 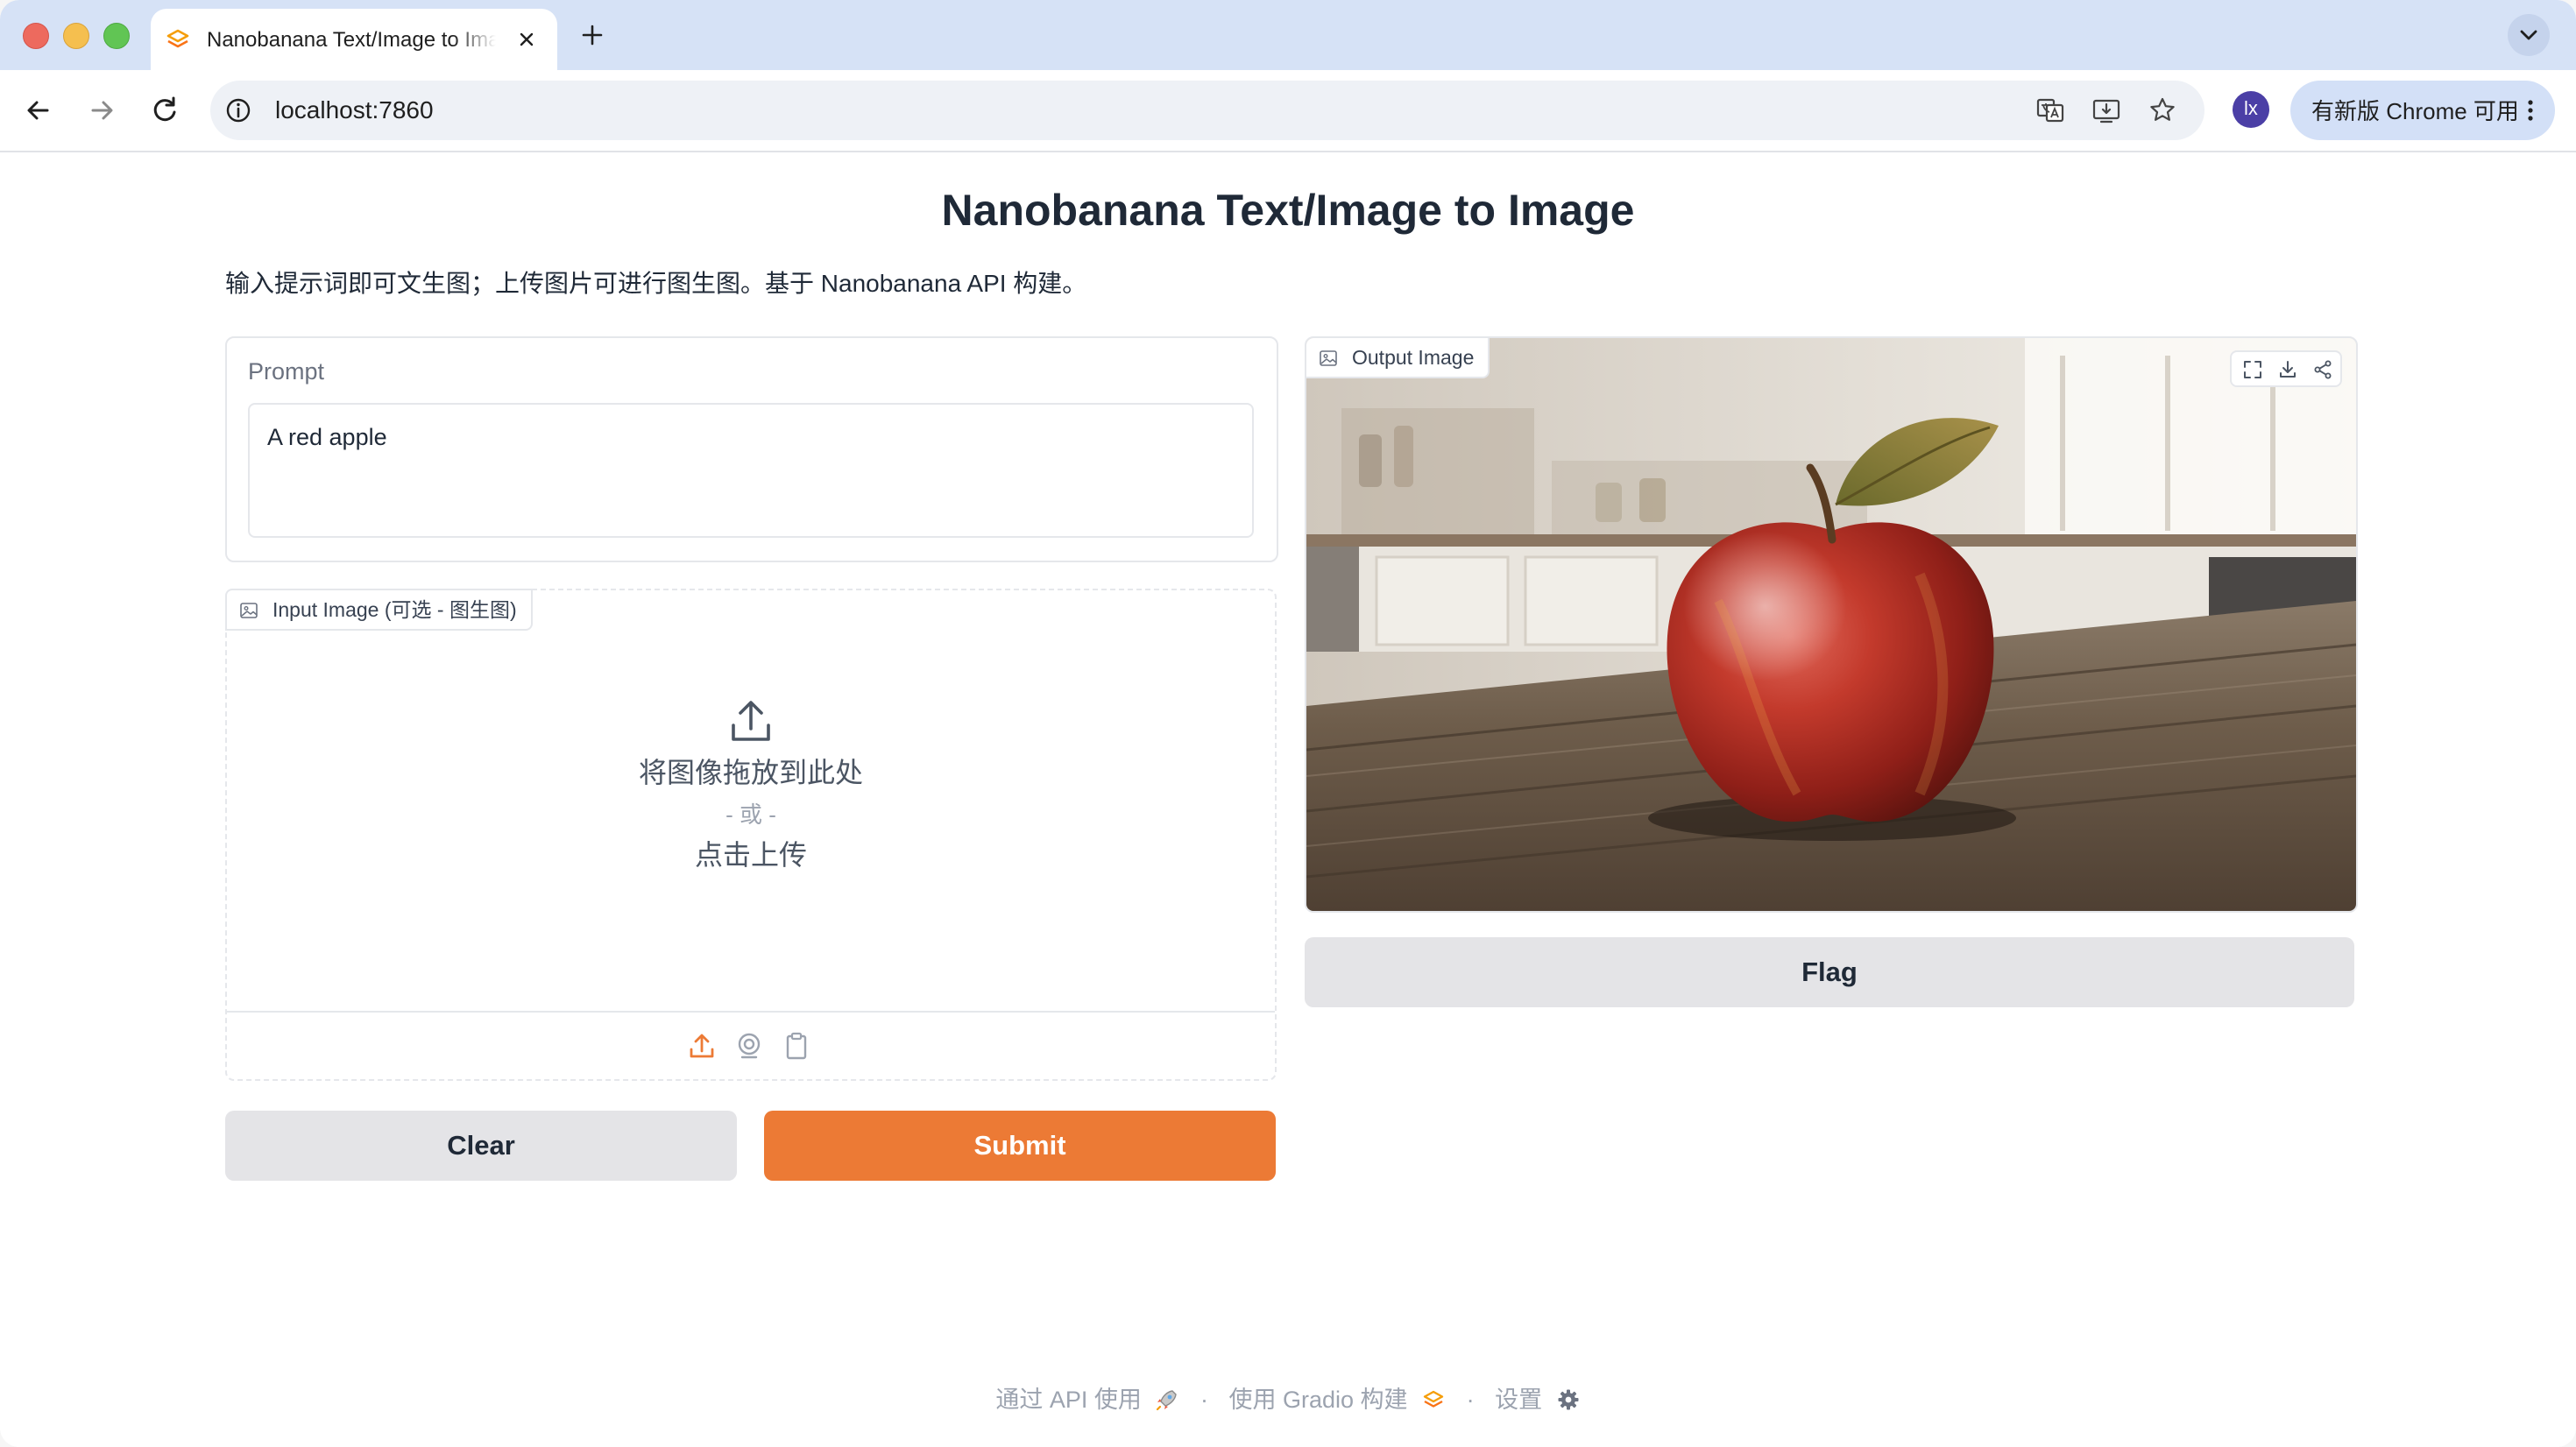 I want to click on install-app-icon, so click(x=2106, y=110).